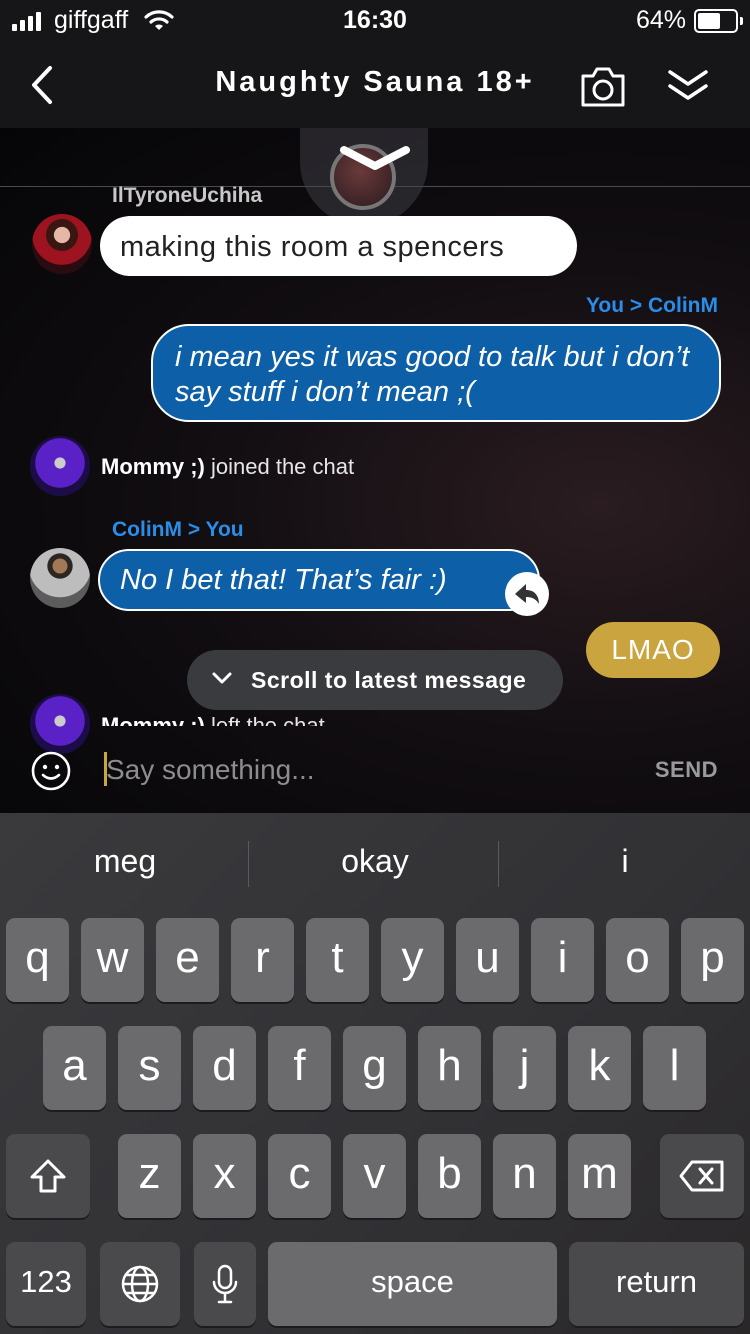 Image resolution: width=750 pixels, height=1334 pixels. What do you see at coordinates (46, 1284) in the screenshot?
I see `numbers-key: 123` at bounding box center [46, 1284].